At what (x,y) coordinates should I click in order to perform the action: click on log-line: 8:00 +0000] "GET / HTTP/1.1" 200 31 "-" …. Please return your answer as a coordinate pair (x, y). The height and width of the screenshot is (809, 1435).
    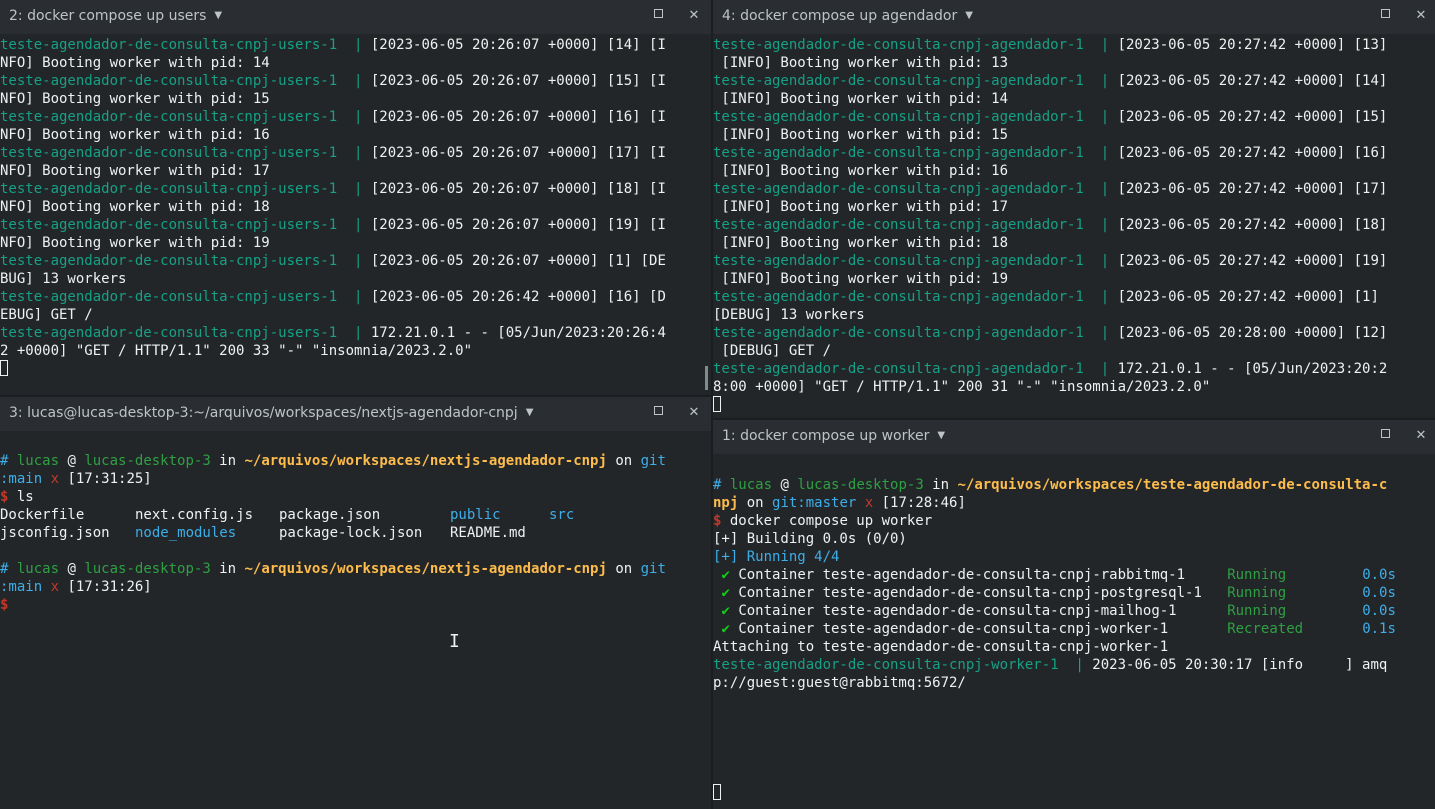
    Looking at the image, I should click on (962, 387).